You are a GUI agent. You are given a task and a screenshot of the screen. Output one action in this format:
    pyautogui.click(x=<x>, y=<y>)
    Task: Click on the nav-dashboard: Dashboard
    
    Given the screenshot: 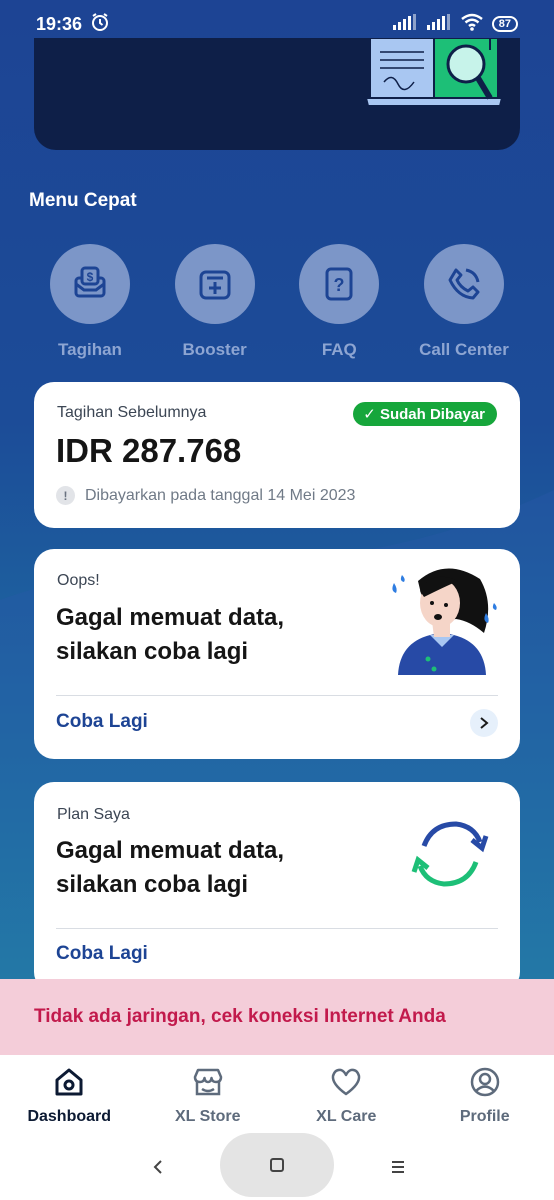 What is the action you would take?
    pyautogui.click(x=69, y=1091)
    